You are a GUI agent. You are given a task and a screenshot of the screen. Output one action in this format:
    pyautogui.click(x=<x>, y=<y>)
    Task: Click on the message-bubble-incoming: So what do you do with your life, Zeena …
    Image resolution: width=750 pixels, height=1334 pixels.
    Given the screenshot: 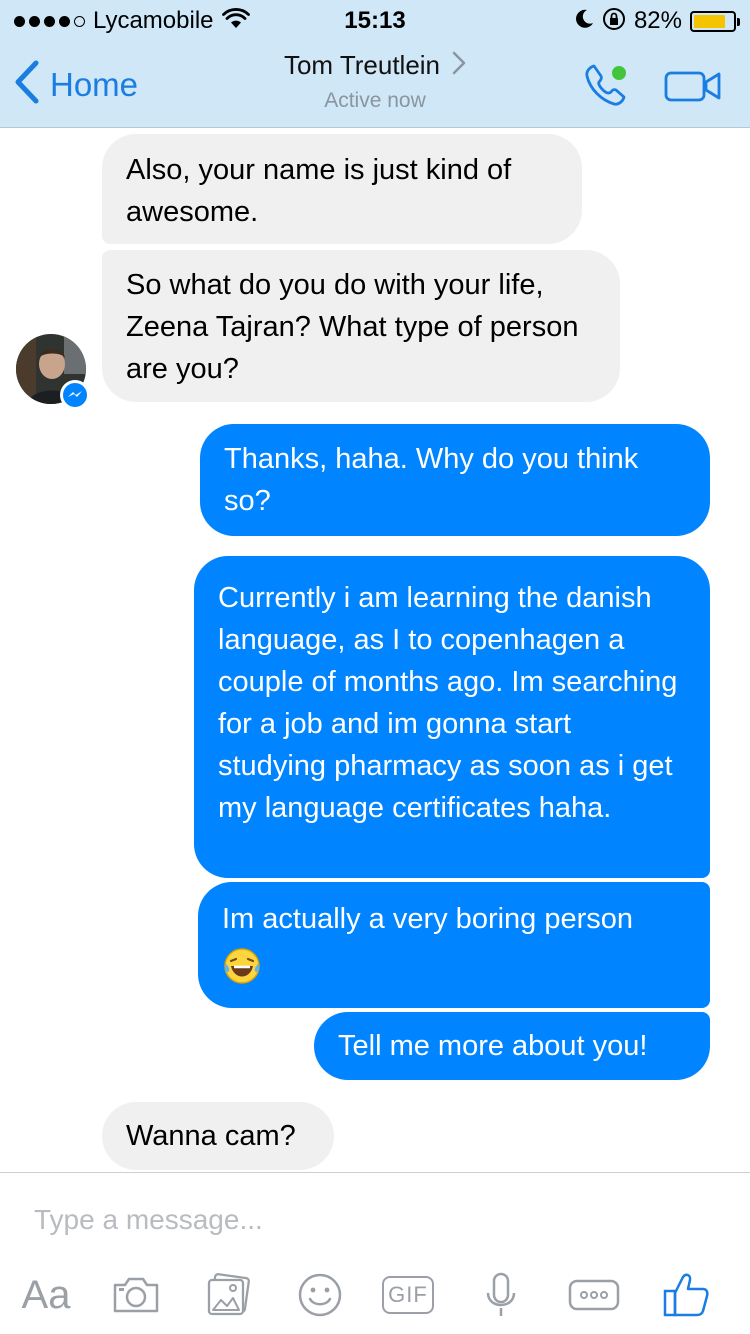 What is the action you would take?
    pyautogui.click(x=361, y=326)
    